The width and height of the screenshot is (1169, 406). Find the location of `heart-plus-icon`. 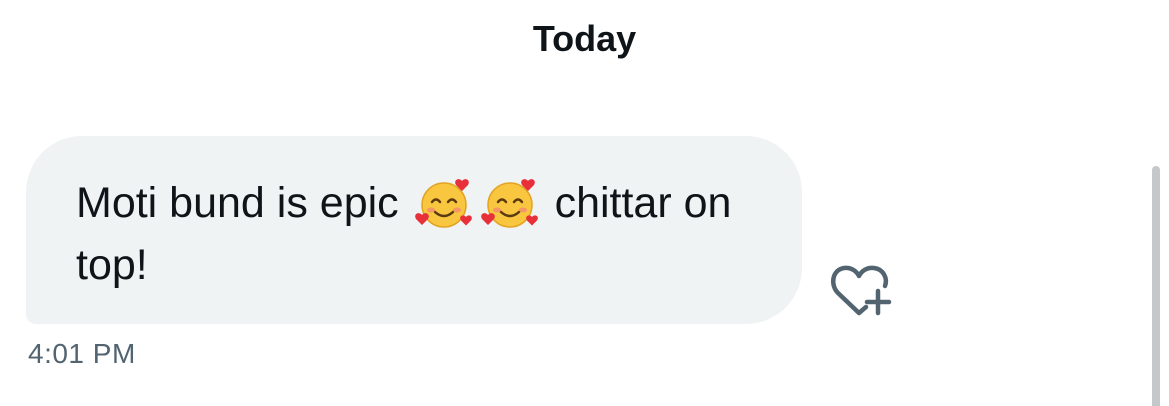

heart-plus-icon is located at coordinates (861, 290).